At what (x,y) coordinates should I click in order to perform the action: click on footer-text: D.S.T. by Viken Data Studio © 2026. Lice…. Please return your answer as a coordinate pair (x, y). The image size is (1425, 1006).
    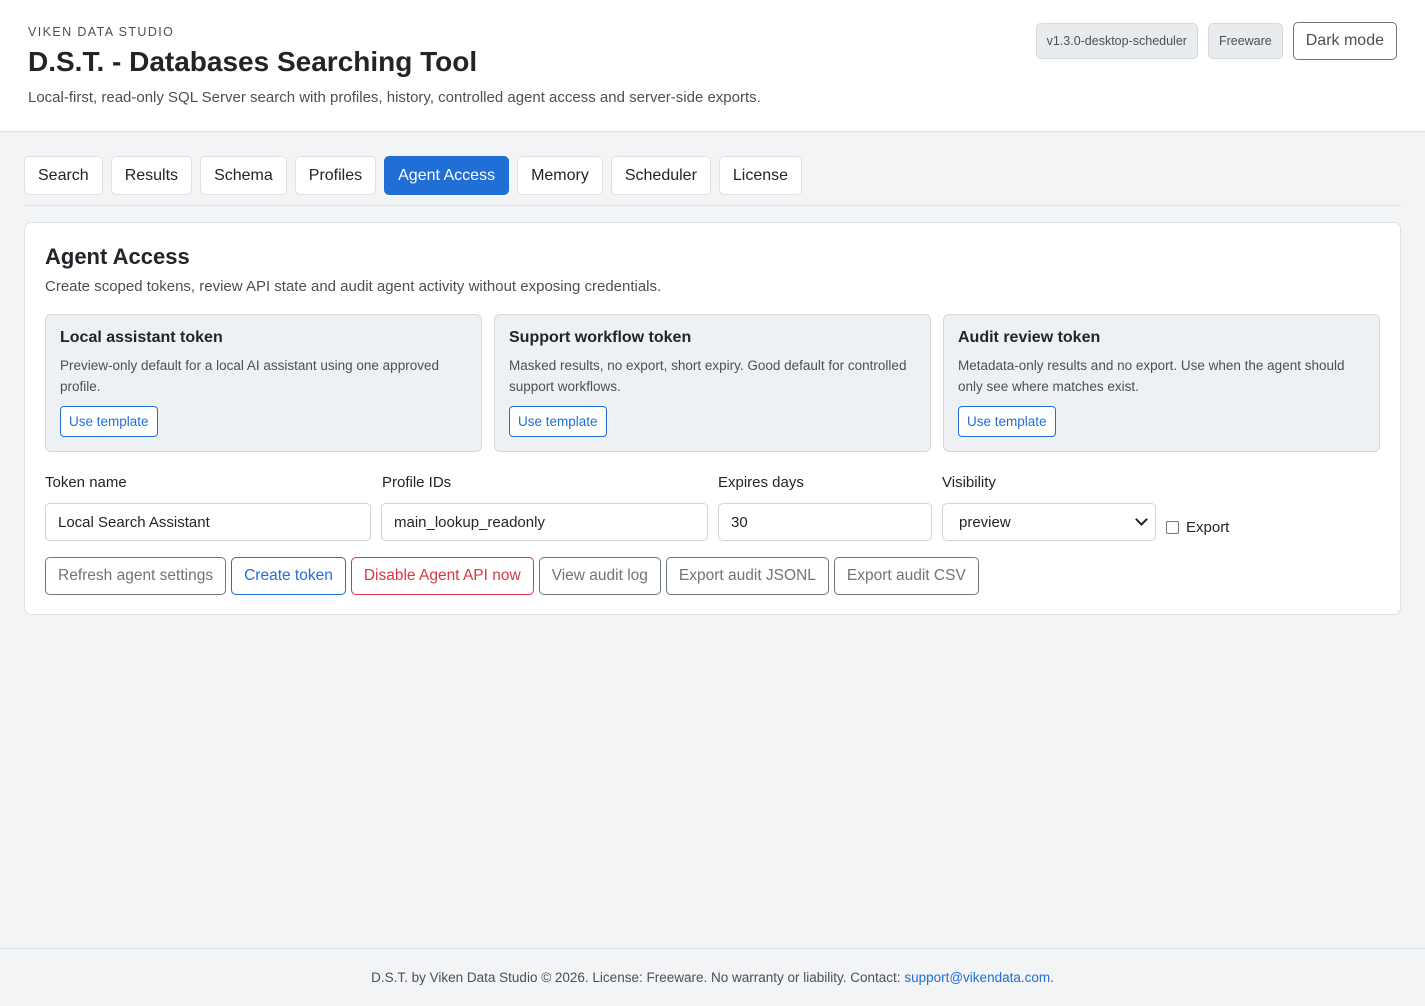
    Looking at the image, I should click on (636, 977).